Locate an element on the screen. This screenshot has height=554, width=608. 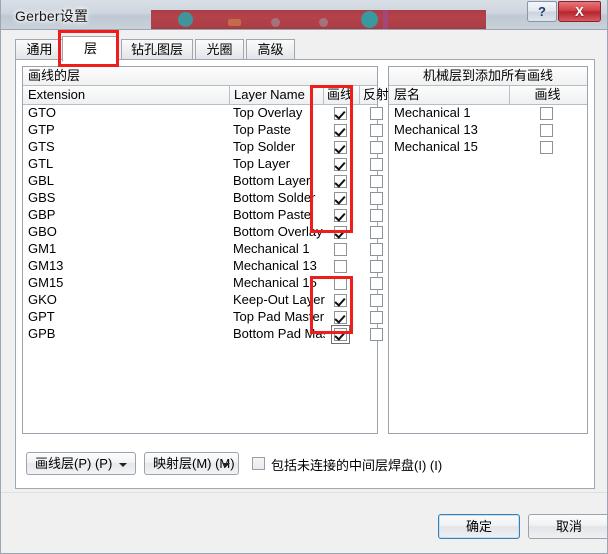
window-title: Gerber设置 is located at coordinates (52, 16).